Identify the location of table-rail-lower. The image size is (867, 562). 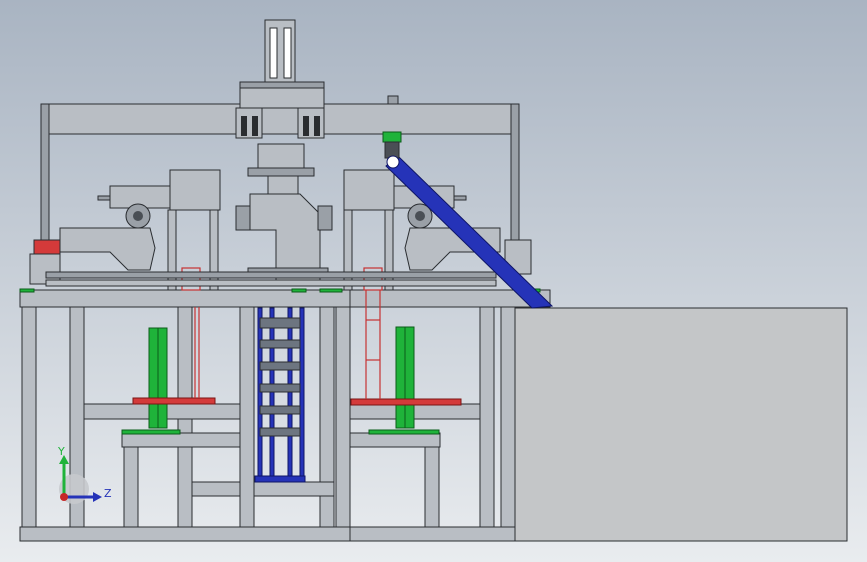
(271, 283).